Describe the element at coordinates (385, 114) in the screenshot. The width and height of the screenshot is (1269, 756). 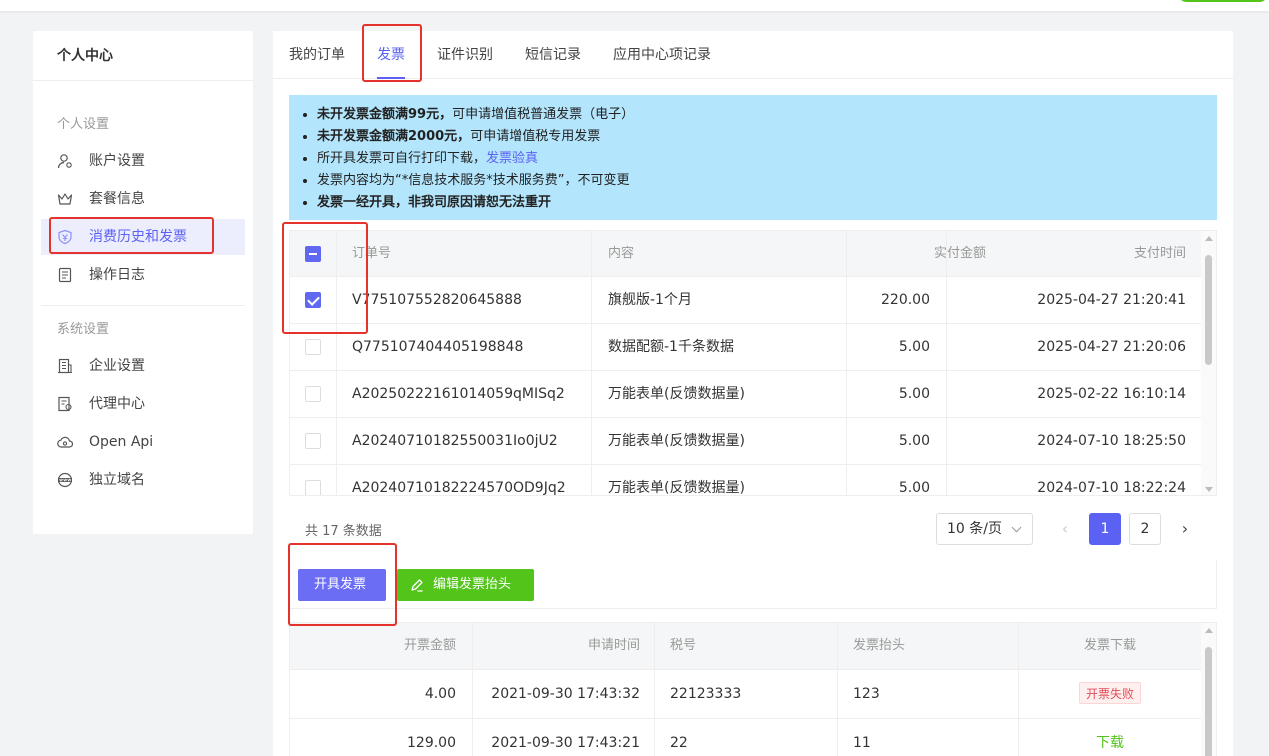
I see `notice-bold: 未开发票金额满99元，` at that location.